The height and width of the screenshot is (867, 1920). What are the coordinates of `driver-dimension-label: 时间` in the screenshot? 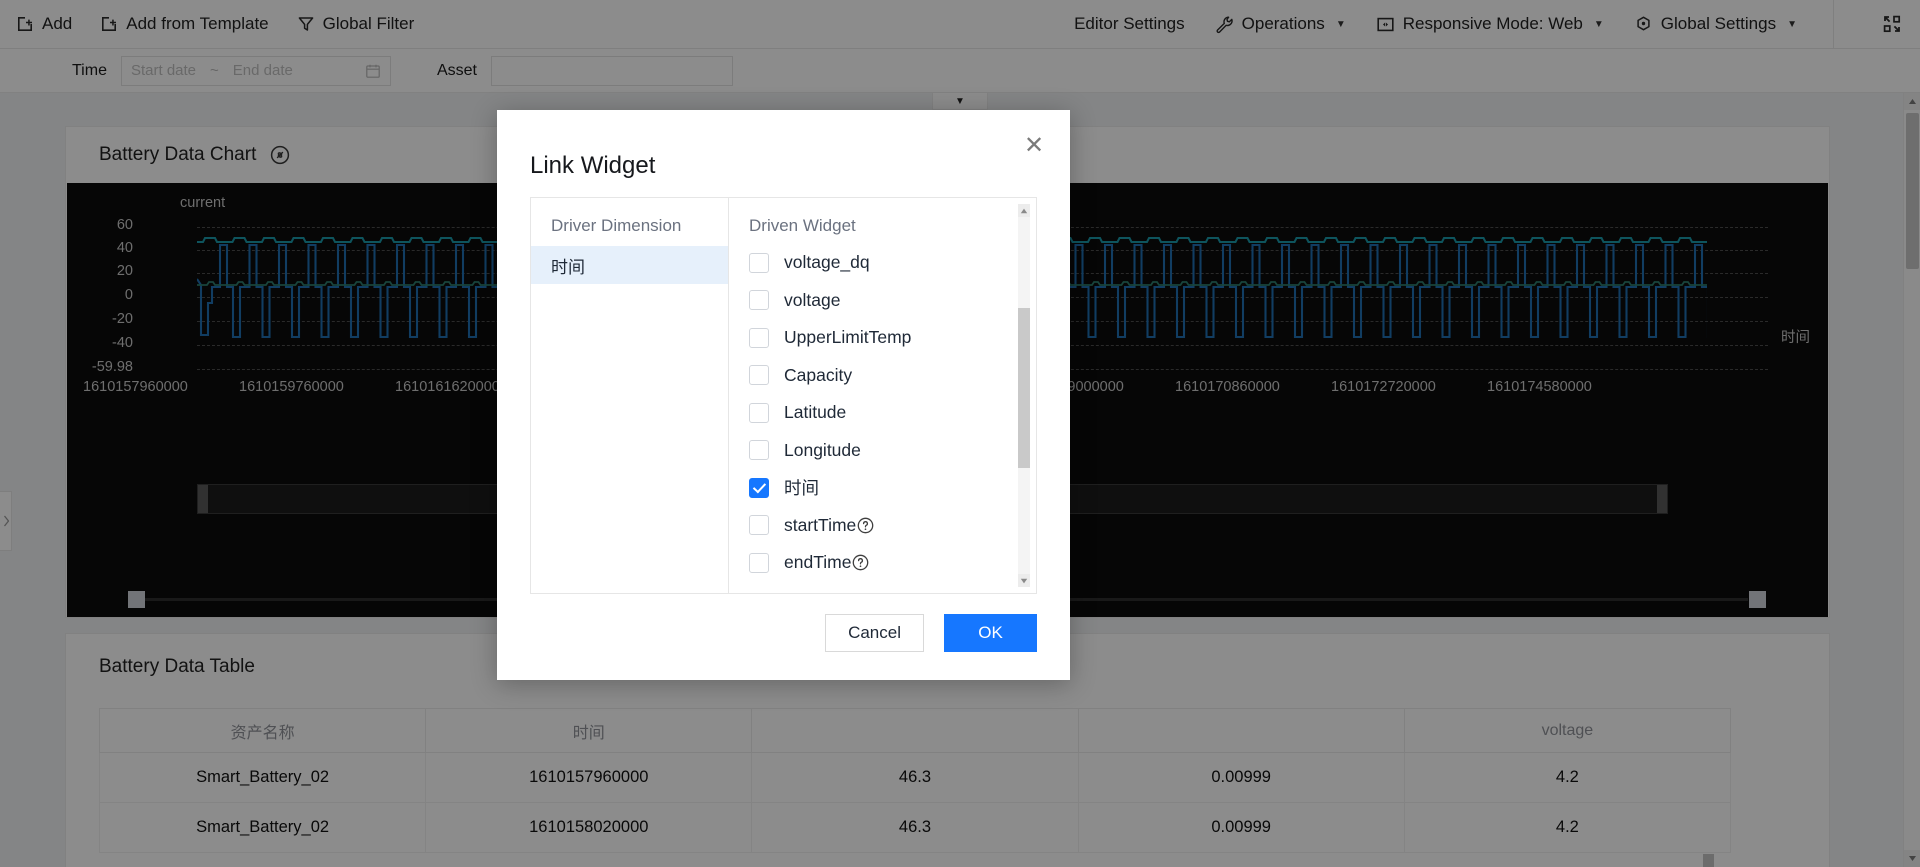 It's located at (568, 267).